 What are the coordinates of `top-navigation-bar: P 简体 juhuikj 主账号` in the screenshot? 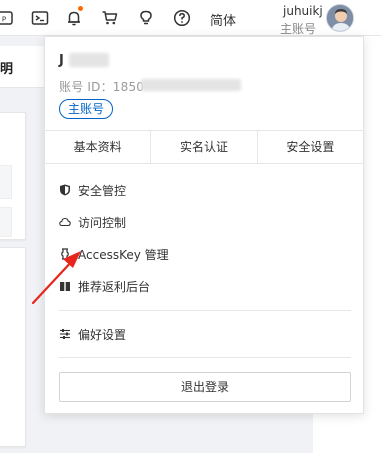 It's located at (190, 18).